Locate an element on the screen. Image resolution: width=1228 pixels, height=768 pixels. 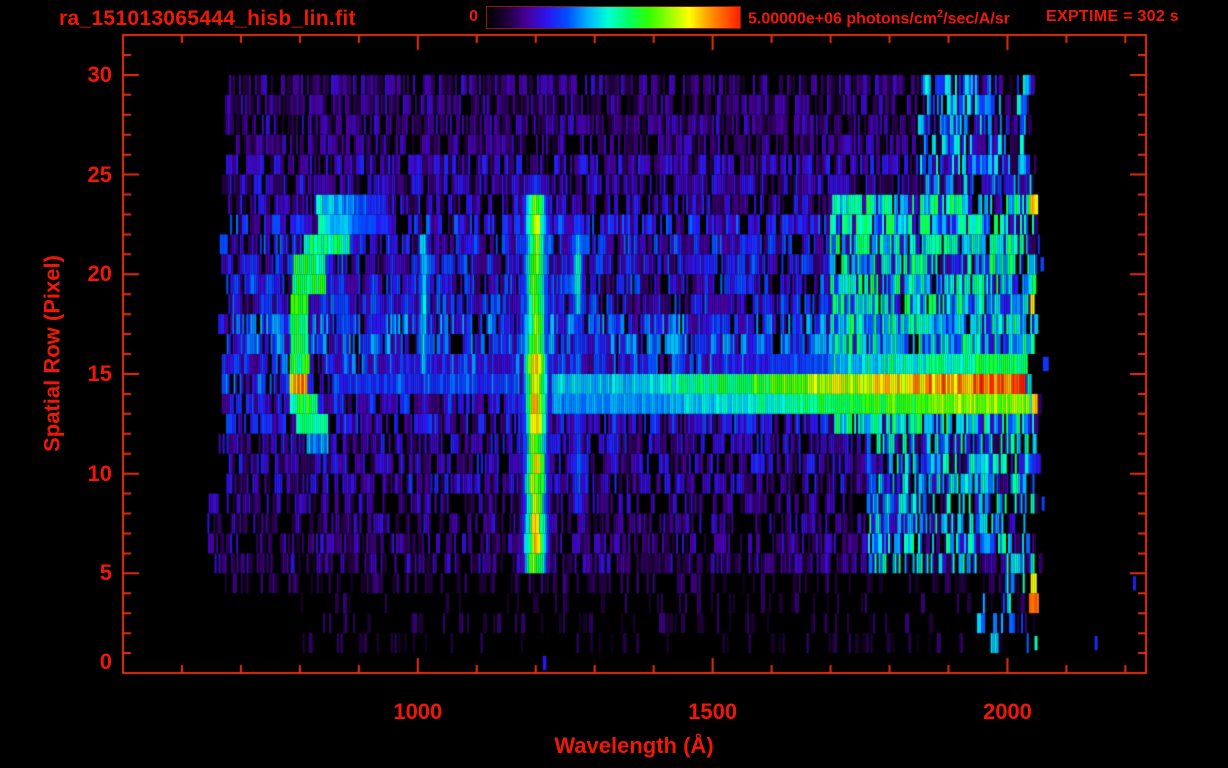
x-tick-label: 2000 is located at coordinates (1007, 711).